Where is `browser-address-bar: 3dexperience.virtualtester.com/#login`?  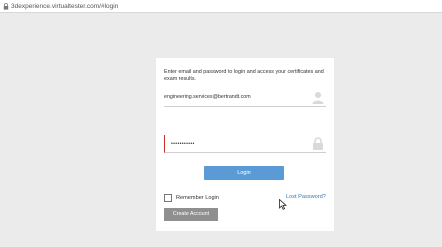 browser-address-bar: 3dexperience.virtualtester.com/#login is located at coordinates (221, 6).